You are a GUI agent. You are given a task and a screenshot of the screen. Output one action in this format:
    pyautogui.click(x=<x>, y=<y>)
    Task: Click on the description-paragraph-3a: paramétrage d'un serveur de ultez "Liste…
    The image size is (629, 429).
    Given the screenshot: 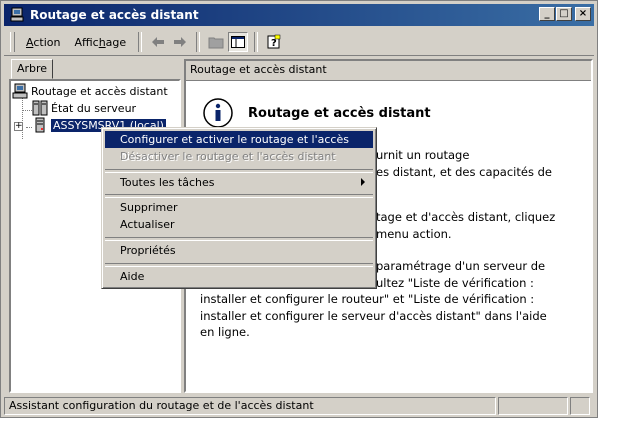 What is the action you would take?
    pyautogui.click(x=481, y=274)
    